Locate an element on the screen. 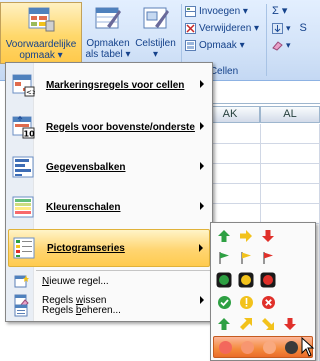  format-as-table-label-2: als tabel ▾ is located at coordinates (108, 54).